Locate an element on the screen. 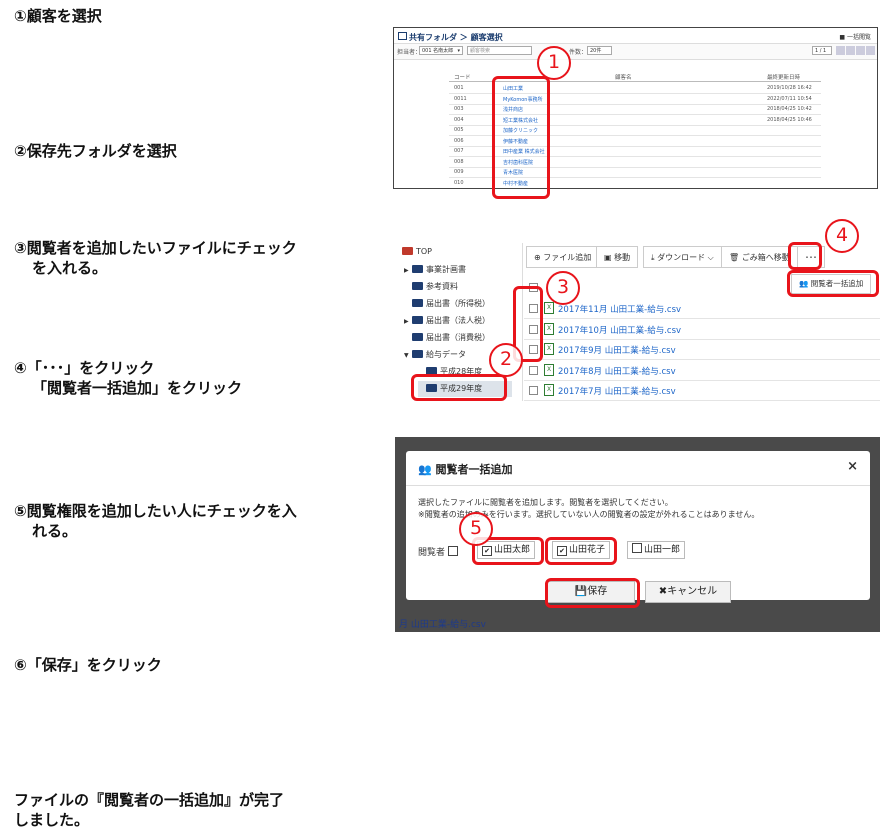  modal-header: 👥 閲覧者一括追加 × is located at coordinates (638, 468).